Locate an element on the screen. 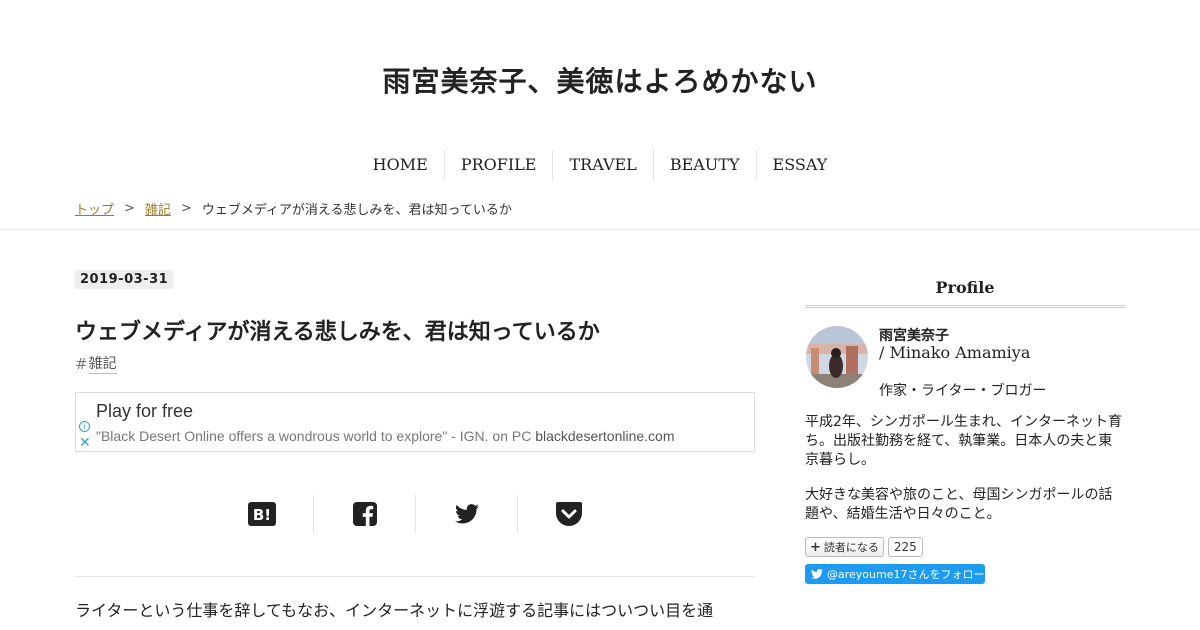  svg-text: B! is located at coordinates (262, 515).